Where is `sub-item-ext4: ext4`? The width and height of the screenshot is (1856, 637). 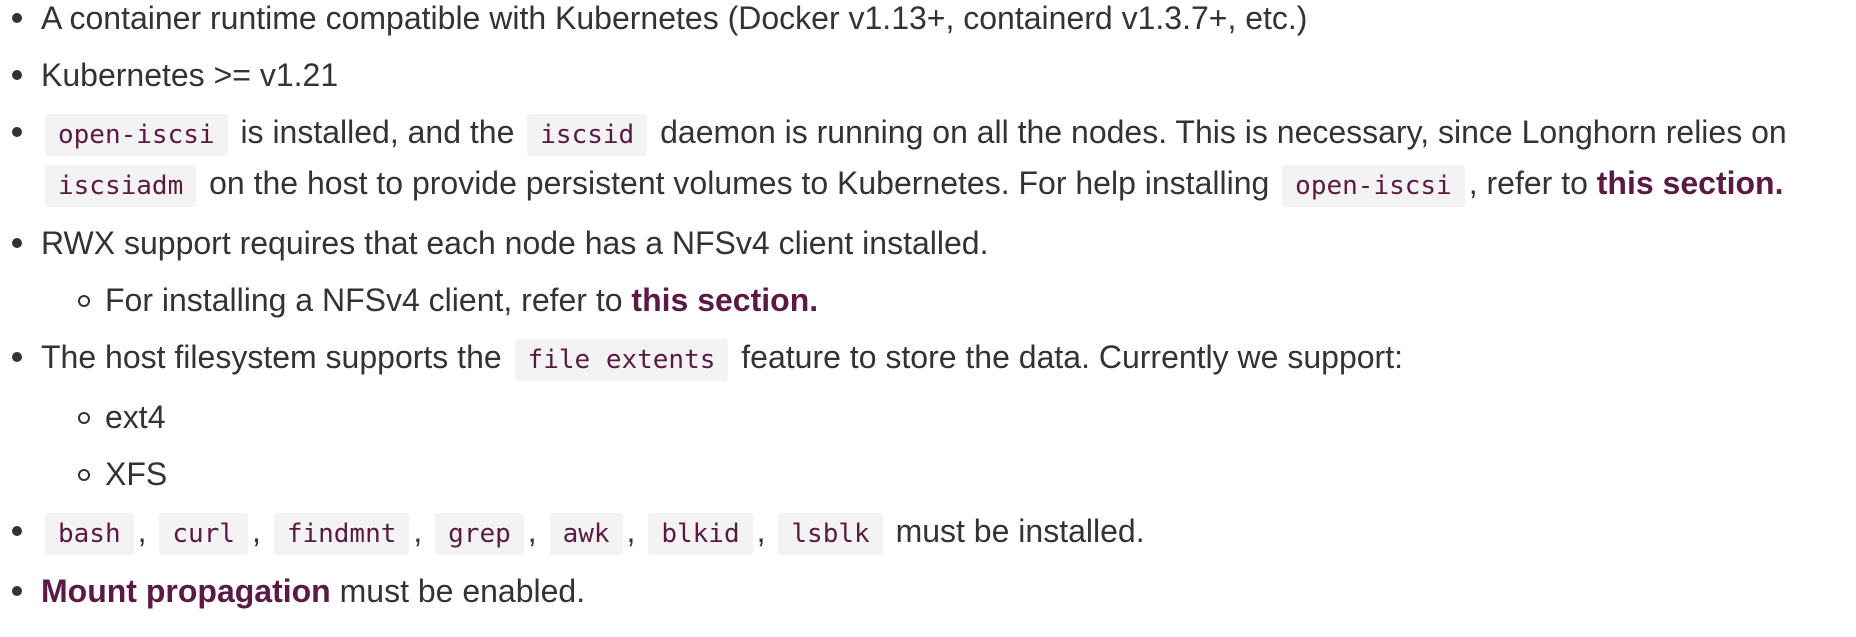
sub-item-ext4: ext4 is located at coordinates (948, 417).